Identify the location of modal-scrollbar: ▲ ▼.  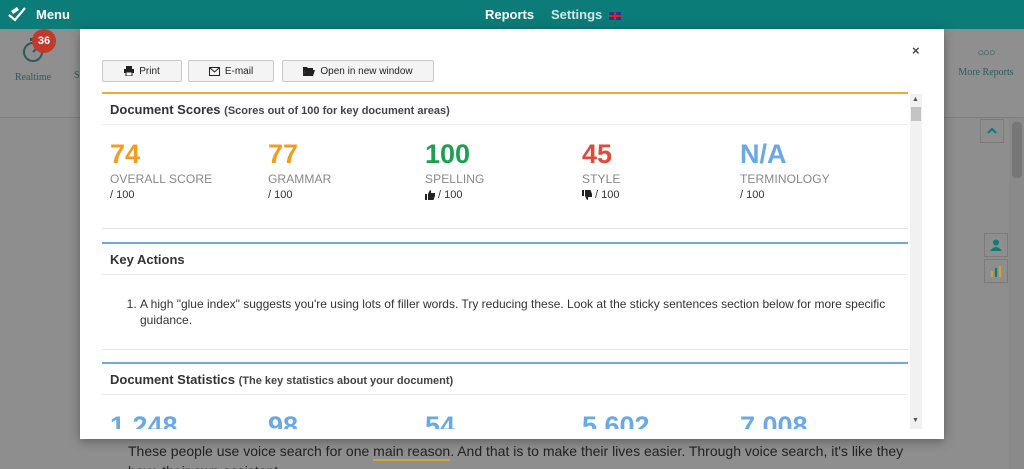
(916, 261).